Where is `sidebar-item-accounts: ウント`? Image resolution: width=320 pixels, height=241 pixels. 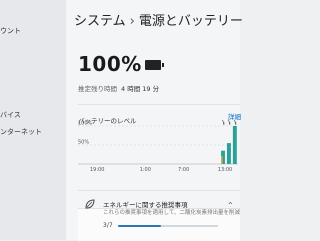
sidebar-item-accounts: ウント is located at coordinates (10, 31).